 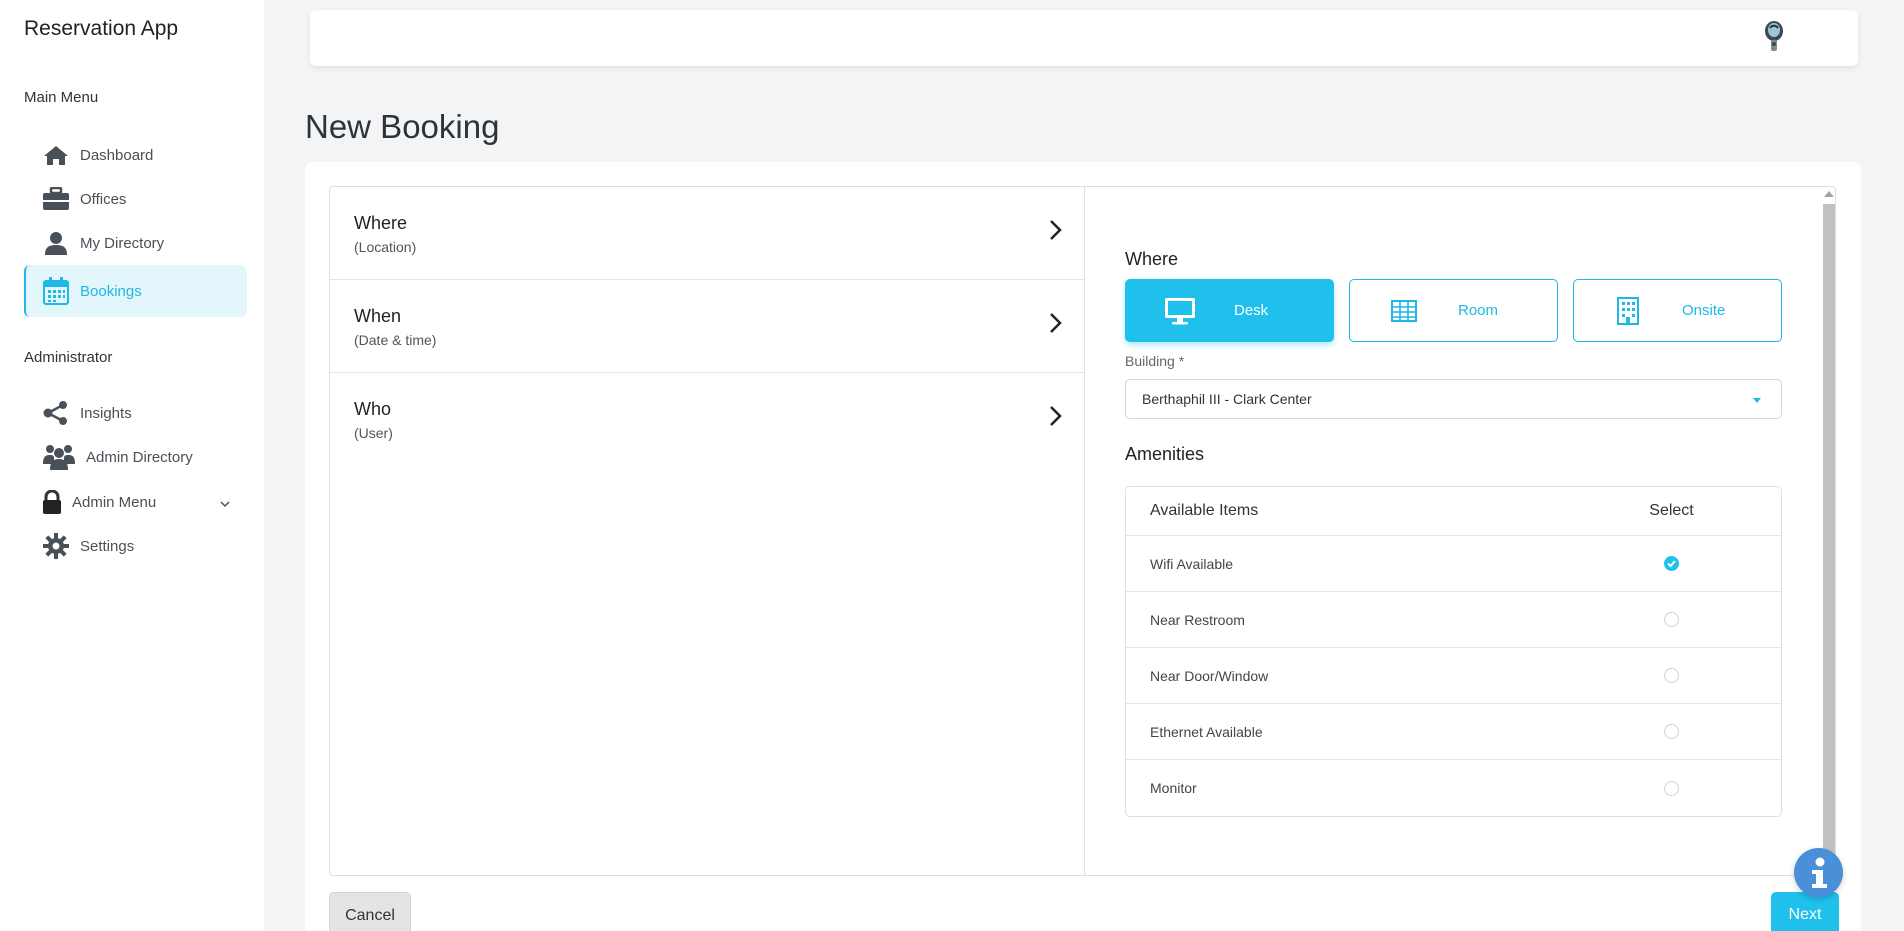 I want to click on building-icon, so click(x=1628, y=311).